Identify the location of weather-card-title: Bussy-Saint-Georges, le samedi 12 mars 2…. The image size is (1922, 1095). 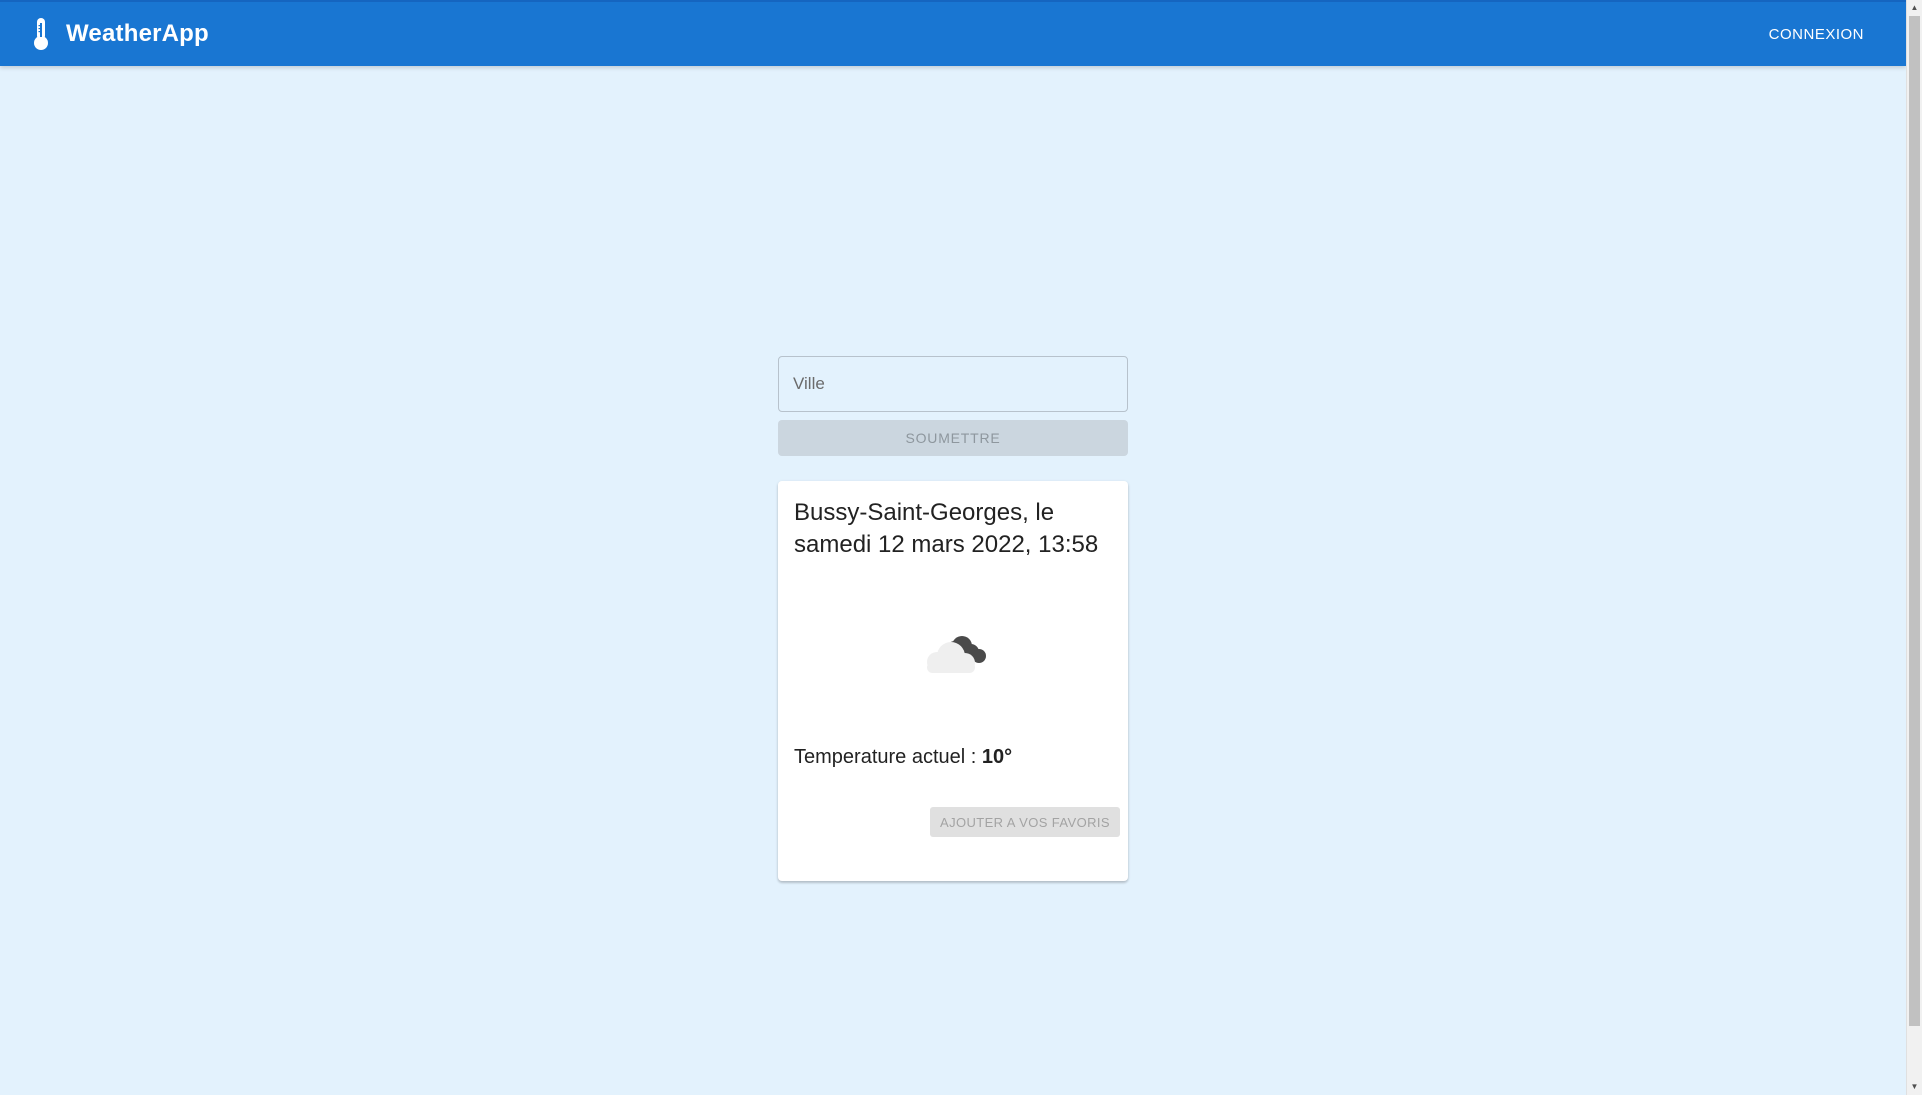
(946, 528).